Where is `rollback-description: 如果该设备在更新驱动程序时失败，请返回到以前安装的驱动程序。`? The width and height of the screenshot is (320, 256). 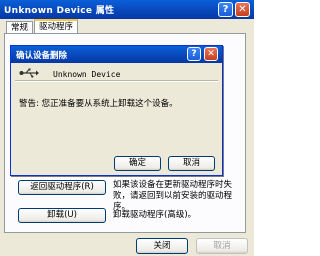 rollback-description: 如果该设备在更新驱动程序时失败，请返回到以前安装的驱动程序。 is located at coordinates (173, 196).